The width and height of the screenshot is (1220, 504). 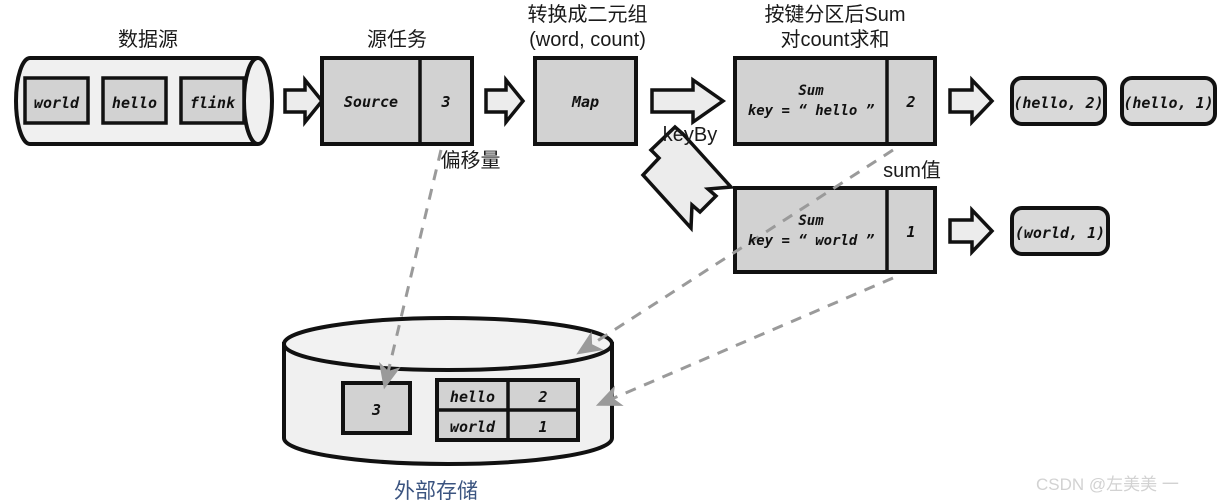 What do you see at coordinates (371, 102) in the screenshot?
I see `source-task-name: Source` at bounding box center [371, 102].